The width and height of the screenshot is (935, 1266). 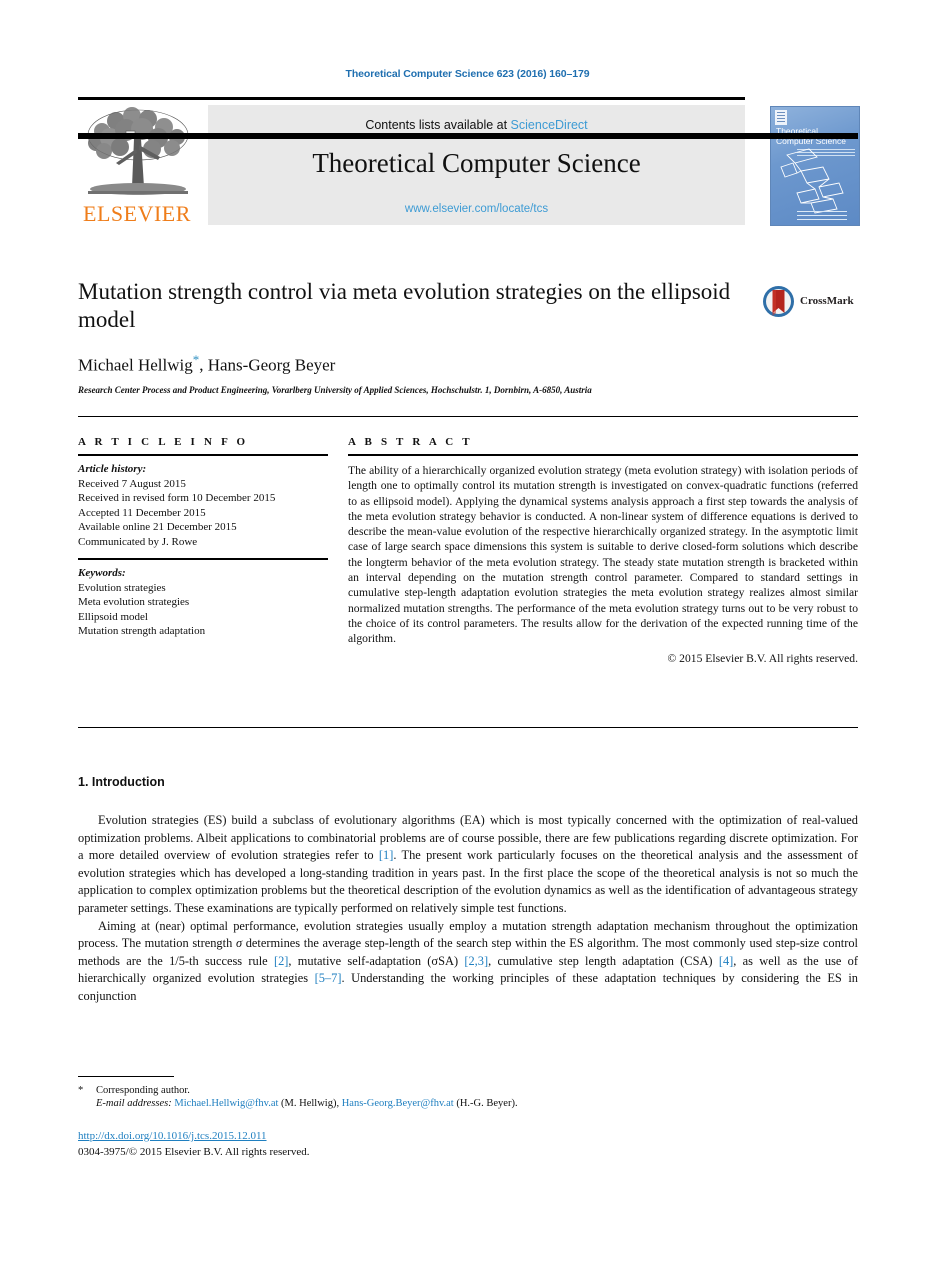 What do you see at coordinates (122, 587) in the screenshot?
I see `keyword-item: Evolution strategies` at bounding box center [122, 587].